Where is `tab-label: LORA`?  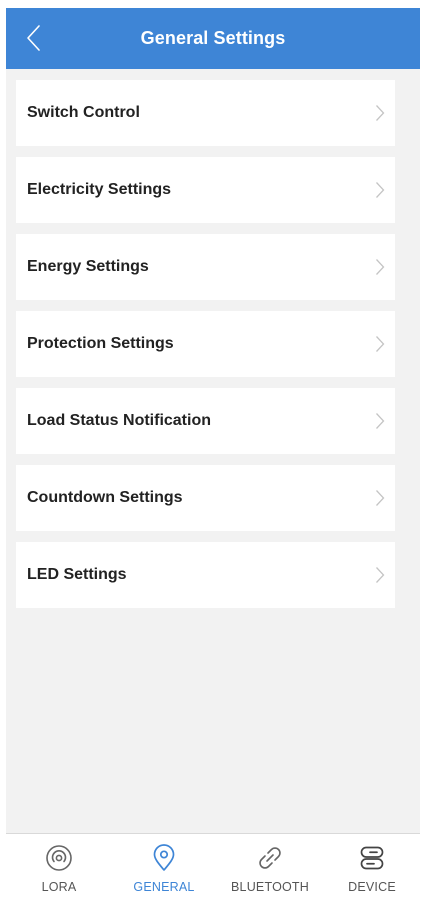
tab-label: LORA is located at coordinates (59, 887).